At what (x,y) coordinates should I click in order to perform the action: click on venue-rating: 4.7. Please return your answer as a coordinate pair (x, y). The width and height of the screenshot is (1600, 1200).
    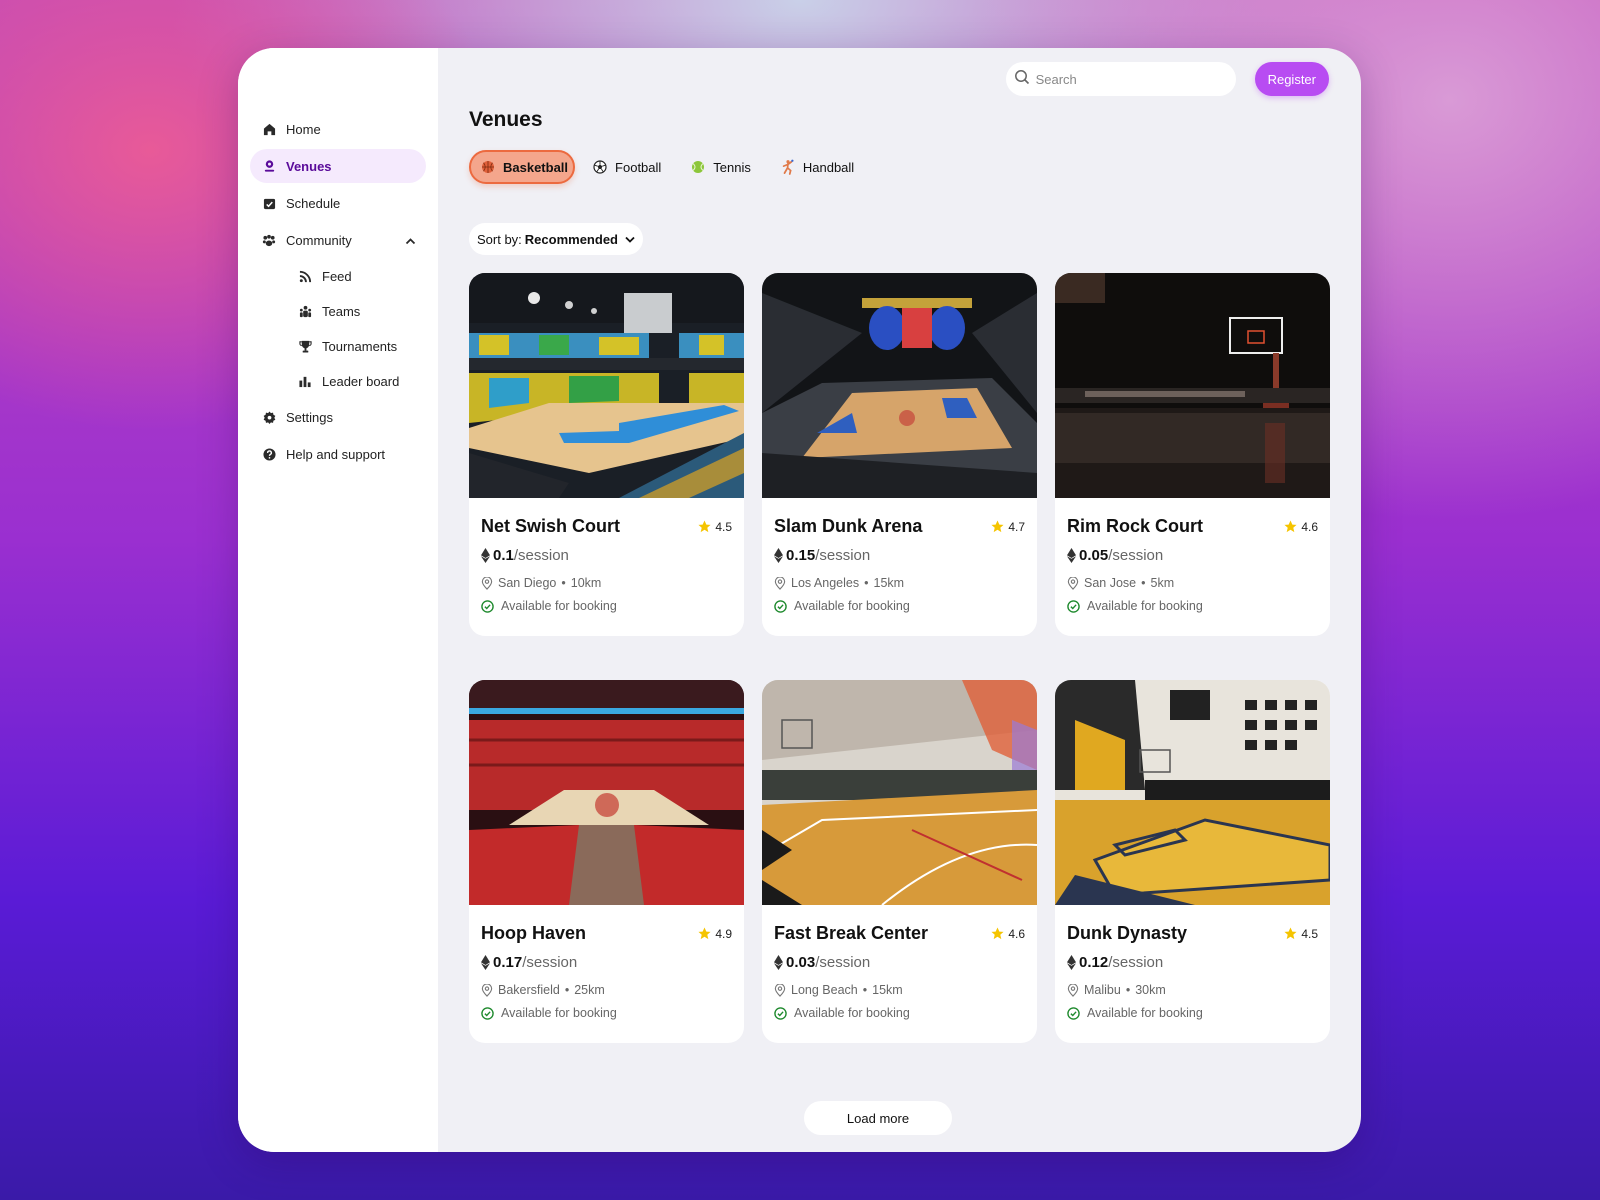
    Looking at the image, I should click on (1008, 527).